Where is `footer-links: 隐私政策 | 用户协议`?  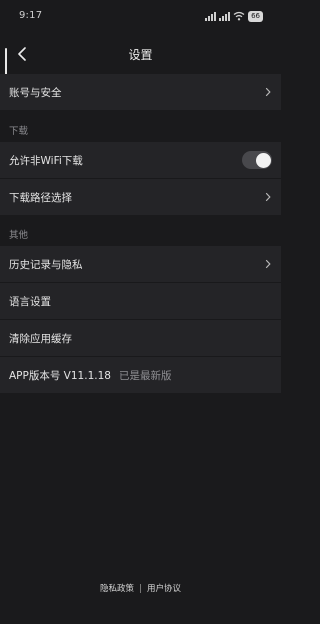 footer-links: 隐私政策 | 用户协议 is located at coordinates (140, 588).